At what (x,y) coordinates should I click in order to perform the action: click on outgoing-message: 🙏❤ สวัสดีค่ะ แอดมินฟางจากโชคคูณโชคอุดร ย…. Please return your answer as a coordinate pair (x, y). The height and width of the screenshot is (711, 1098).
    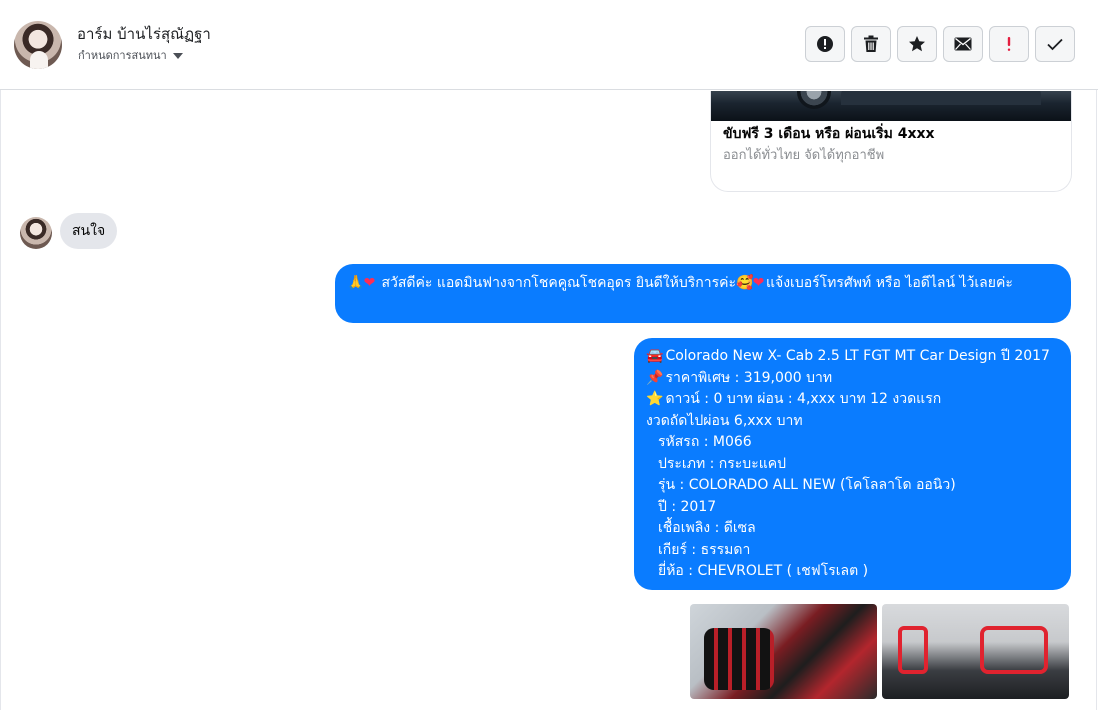
    Looking at the image, I should click on (703, 293).